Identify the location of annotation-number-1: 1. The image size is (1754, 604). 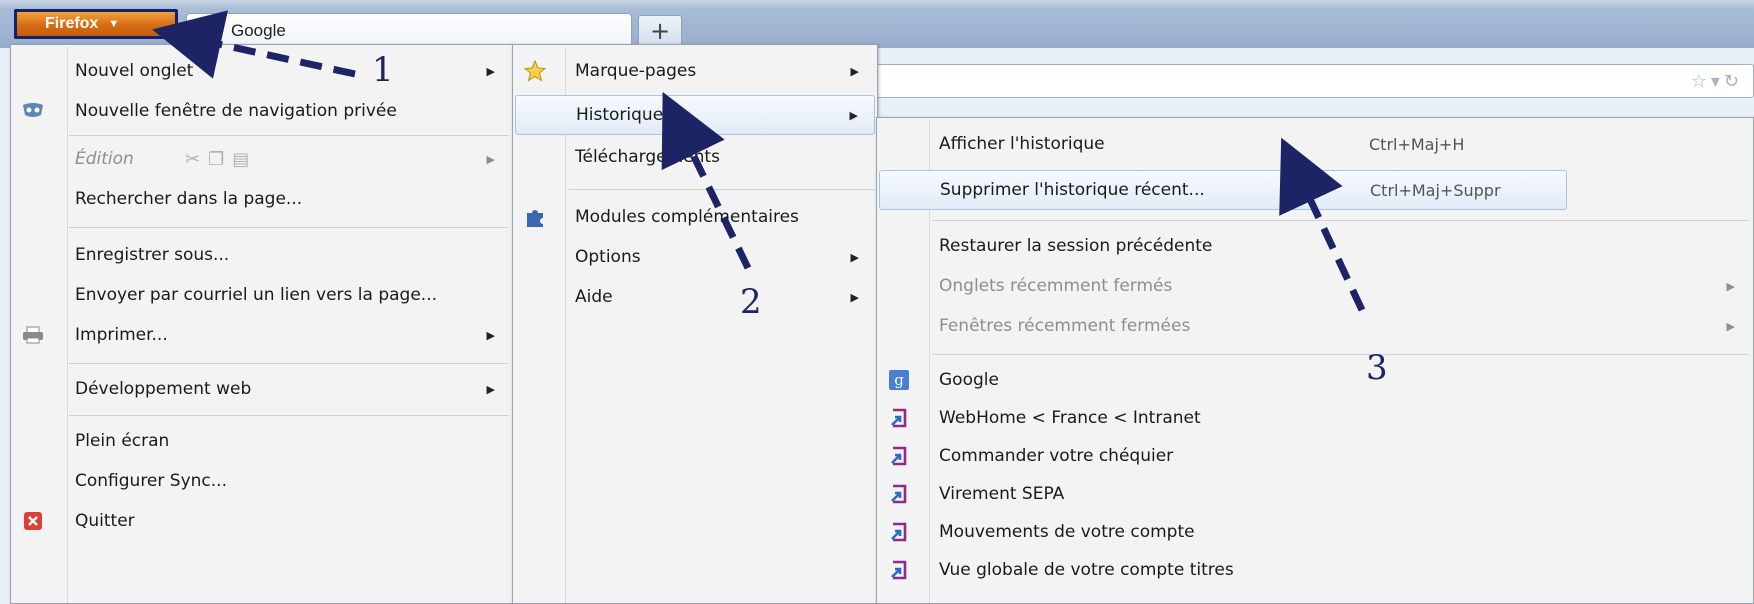
(383, 70).